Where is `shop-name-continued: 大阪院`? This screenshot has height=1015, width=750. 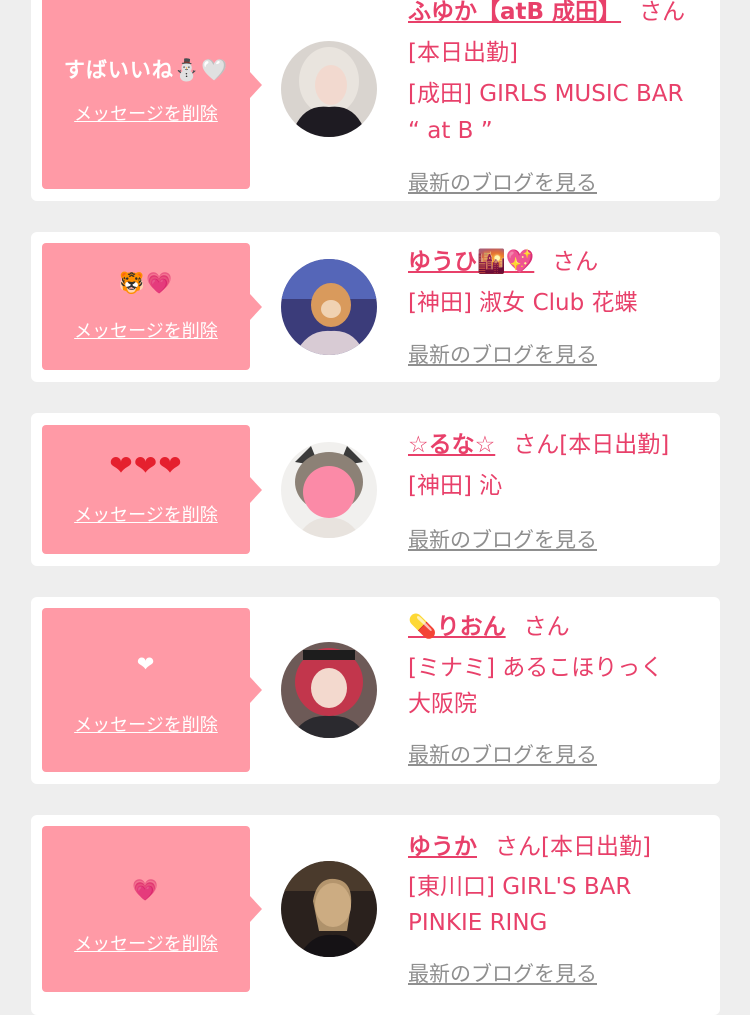
shop-name-continued: 大阪院 is located at coordinates (442, 704).